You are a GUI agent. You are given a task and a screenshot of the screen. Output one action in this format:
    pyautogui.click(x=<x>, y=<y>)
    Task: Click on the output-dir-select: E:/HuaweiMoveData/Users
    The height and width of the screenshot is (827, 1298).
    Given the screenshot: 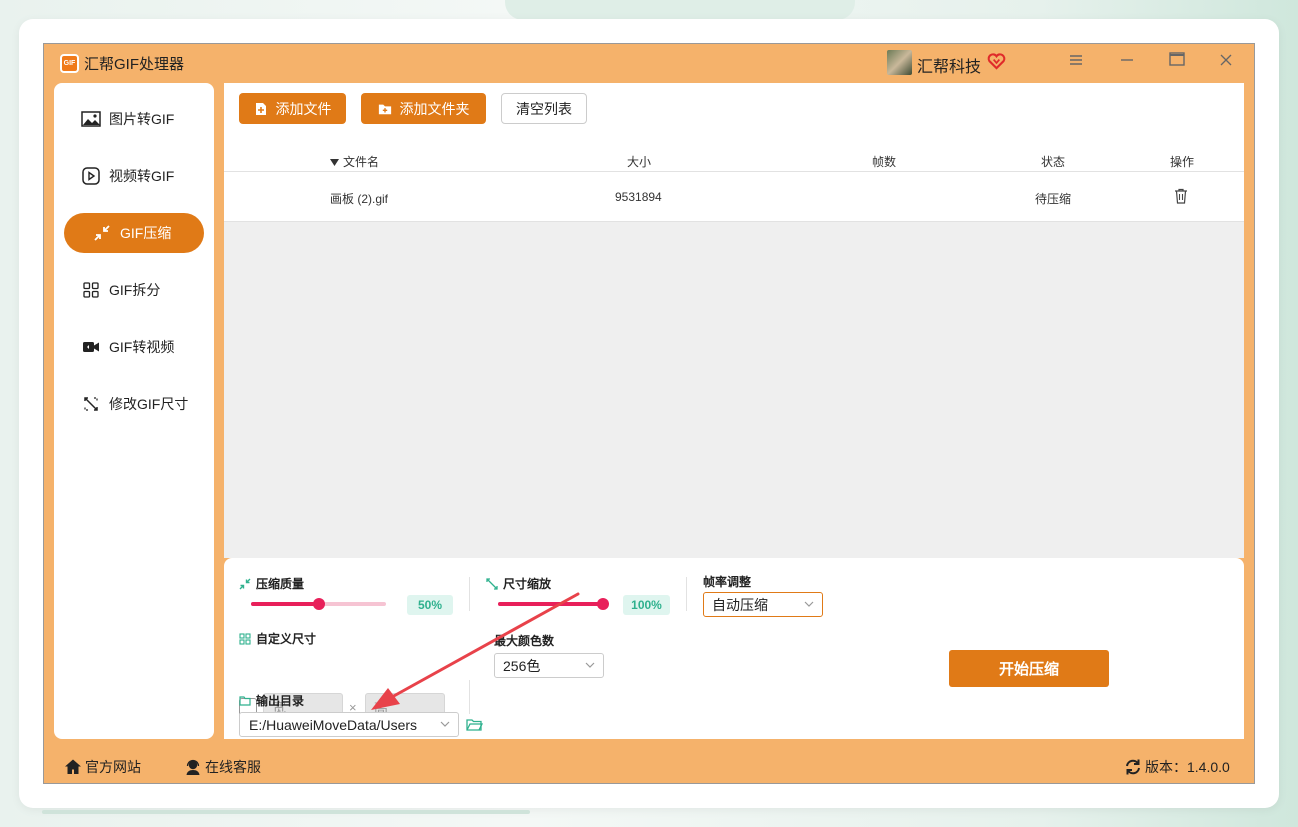 What is the action you would take?
    pyautogui.click(x=349, y=724)
    